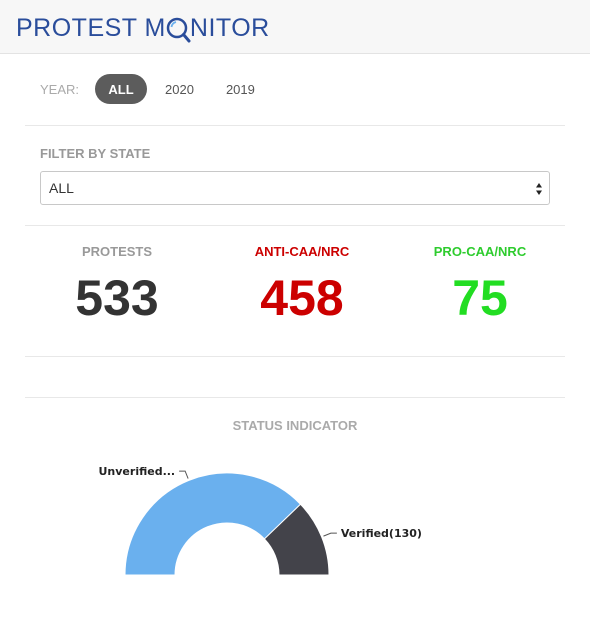  Describe the element at coordinates (117, 251) in the screenshot. I see `stat-protests-label: PROTESTS` at that location.